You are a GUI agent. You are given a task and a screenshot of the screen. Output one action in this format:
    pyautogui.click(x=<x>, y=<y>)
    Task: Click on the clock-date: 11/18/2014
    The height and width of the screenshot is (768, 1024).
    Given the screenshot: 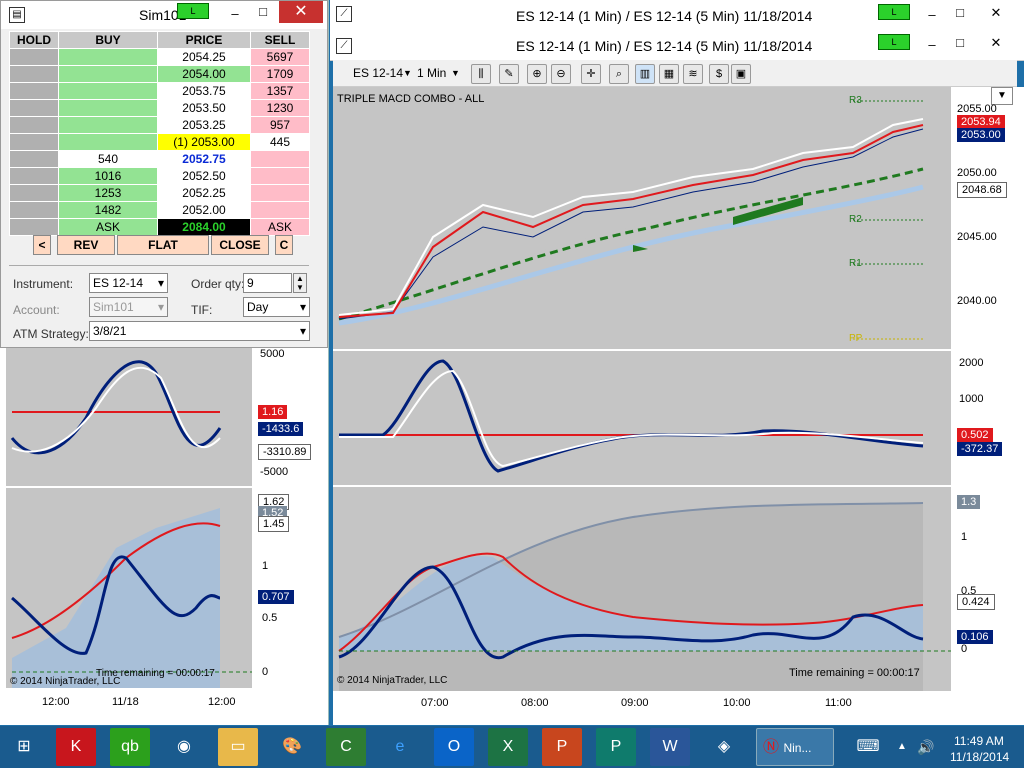 What is the action you would take?
    pyautogui.click(x=979, y=757)
    